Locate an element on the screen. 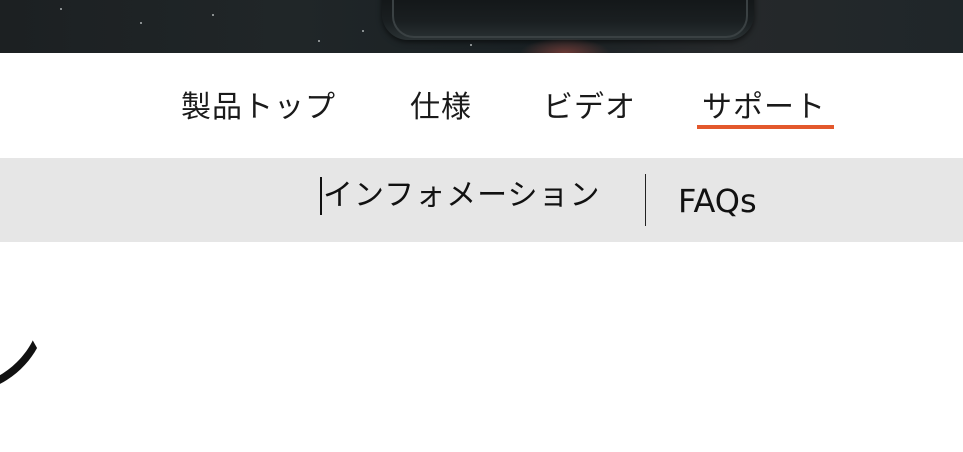 The width and height of the screenshot is (963, 452). active-tab-underline is located at coordinates (765, 127).